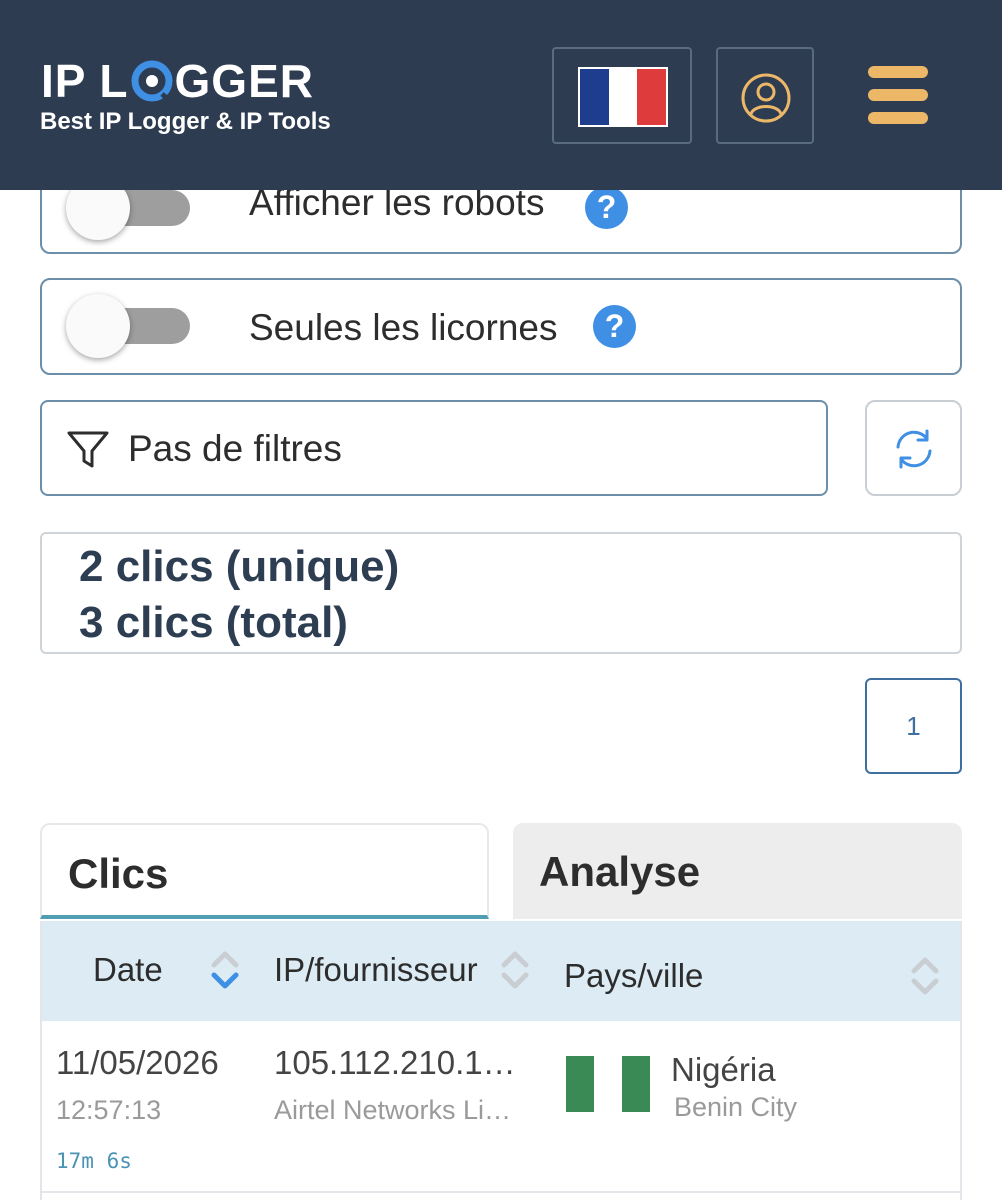  Describe the element at coordinates (94, 1161) in the screenshot. I see `click-elapsed: 17m 6s` at that location.